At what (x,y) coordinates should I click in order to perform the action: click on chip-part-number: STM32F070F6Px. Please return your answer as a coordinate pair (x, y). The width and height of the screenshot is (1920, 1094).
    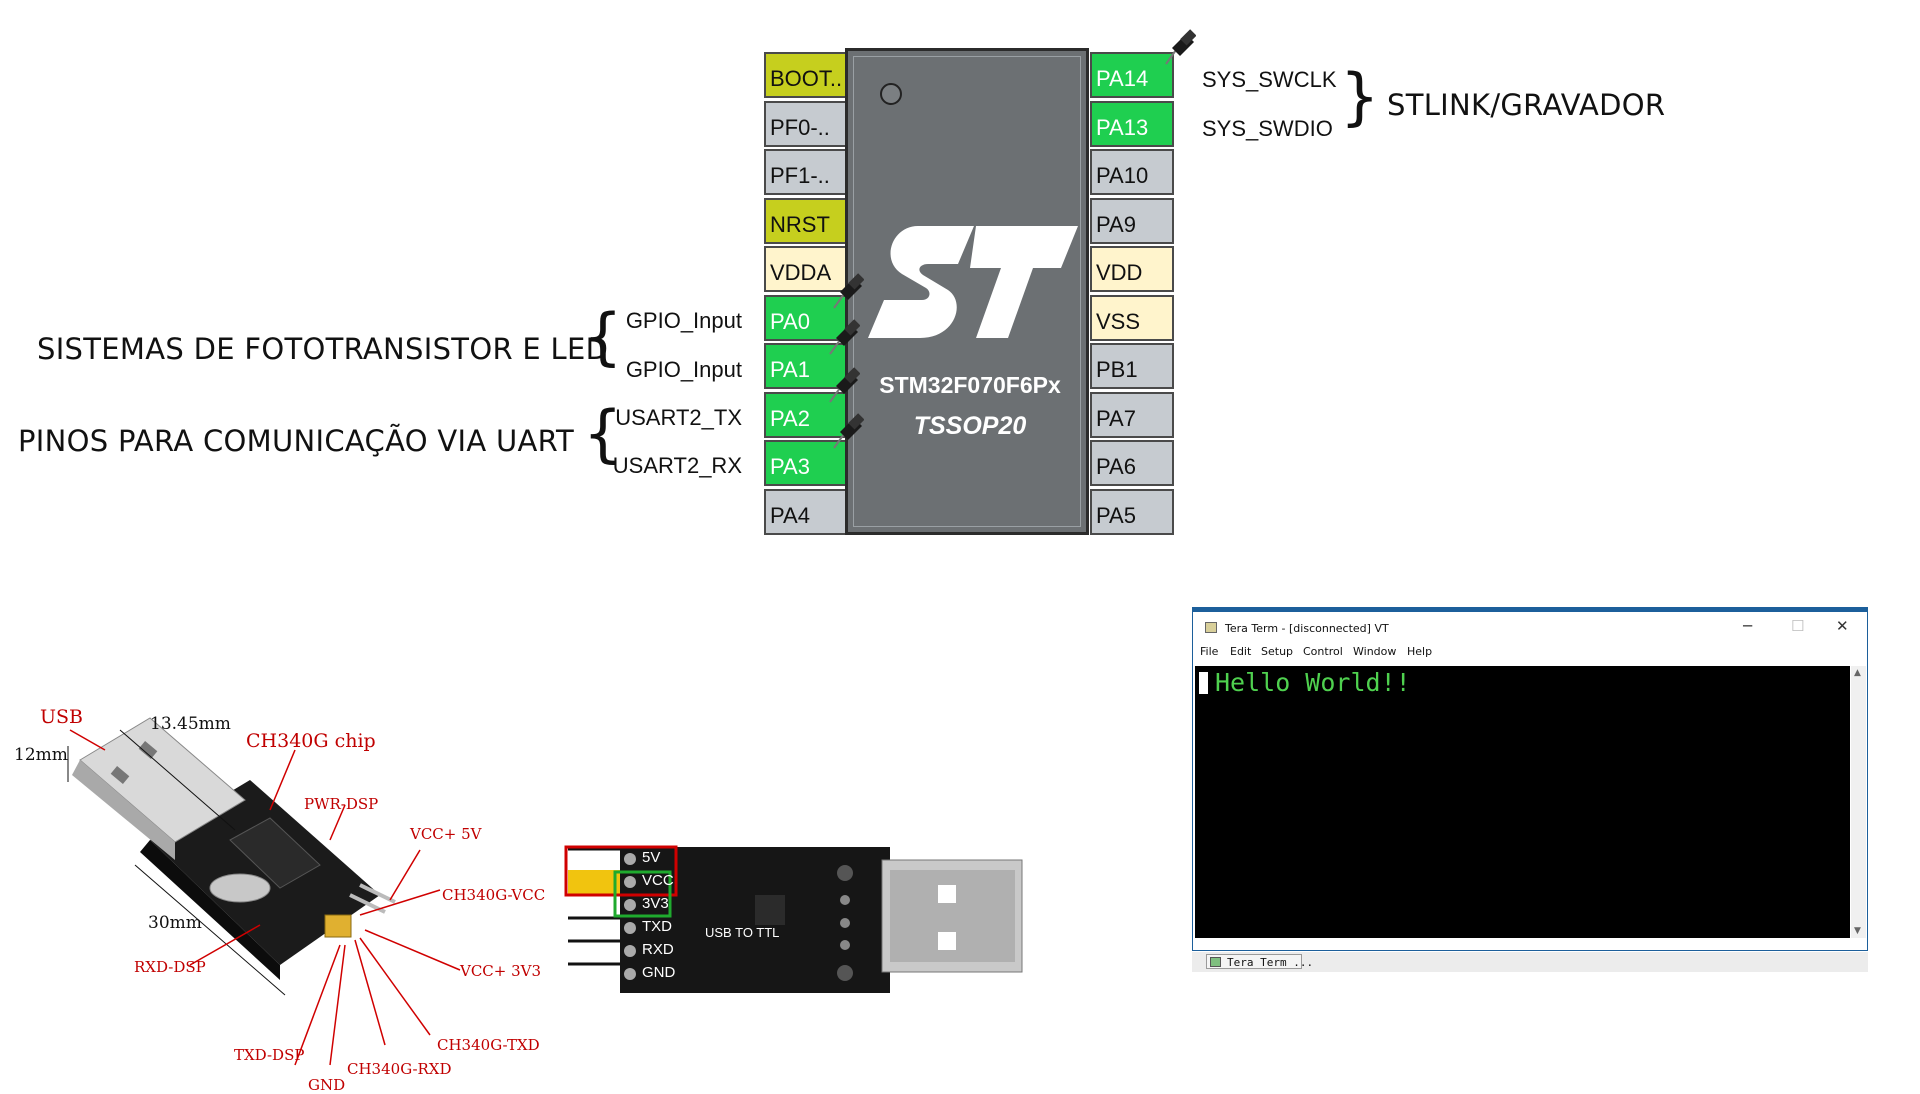
    Looking at the image, I should click on (970, 385).